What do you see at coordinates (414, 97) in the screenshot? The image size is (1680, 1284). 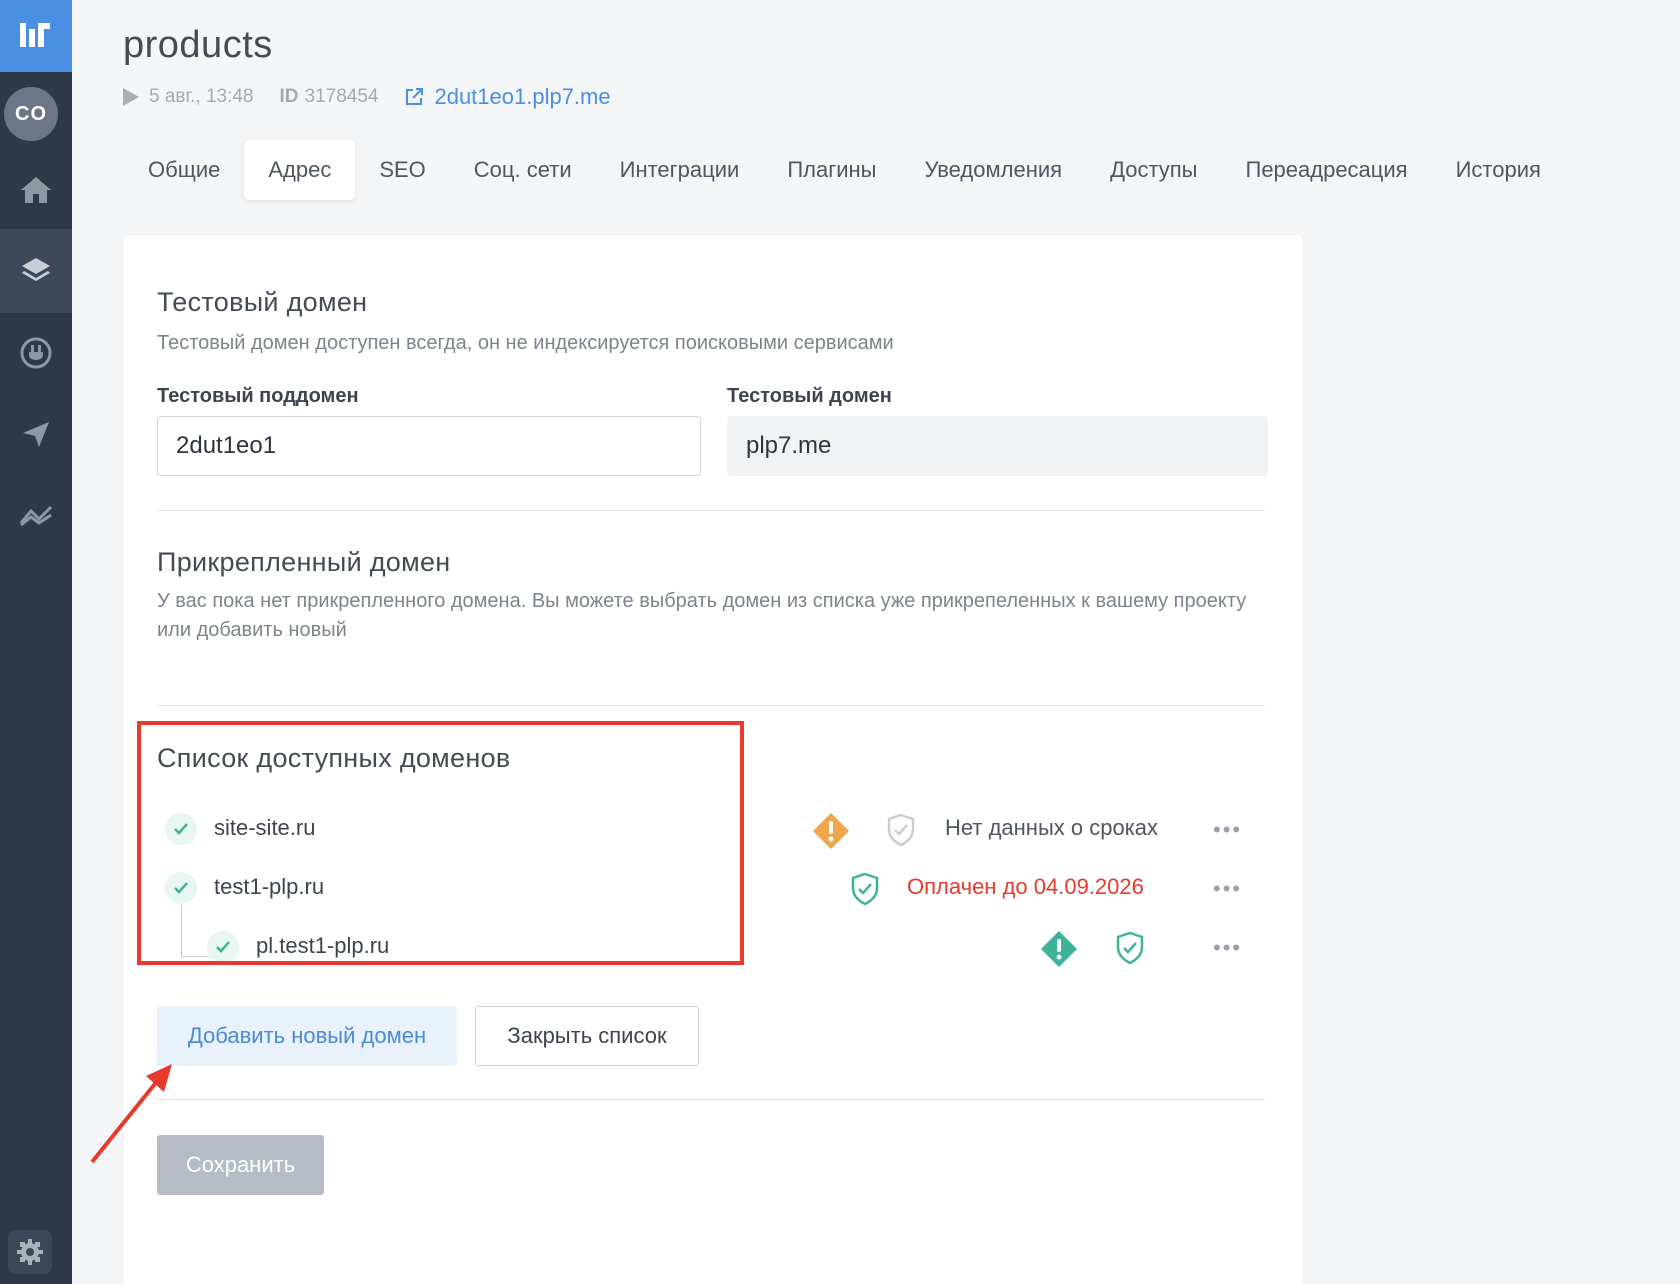 I see `external-link-icon` at bounding box center [414, 97].